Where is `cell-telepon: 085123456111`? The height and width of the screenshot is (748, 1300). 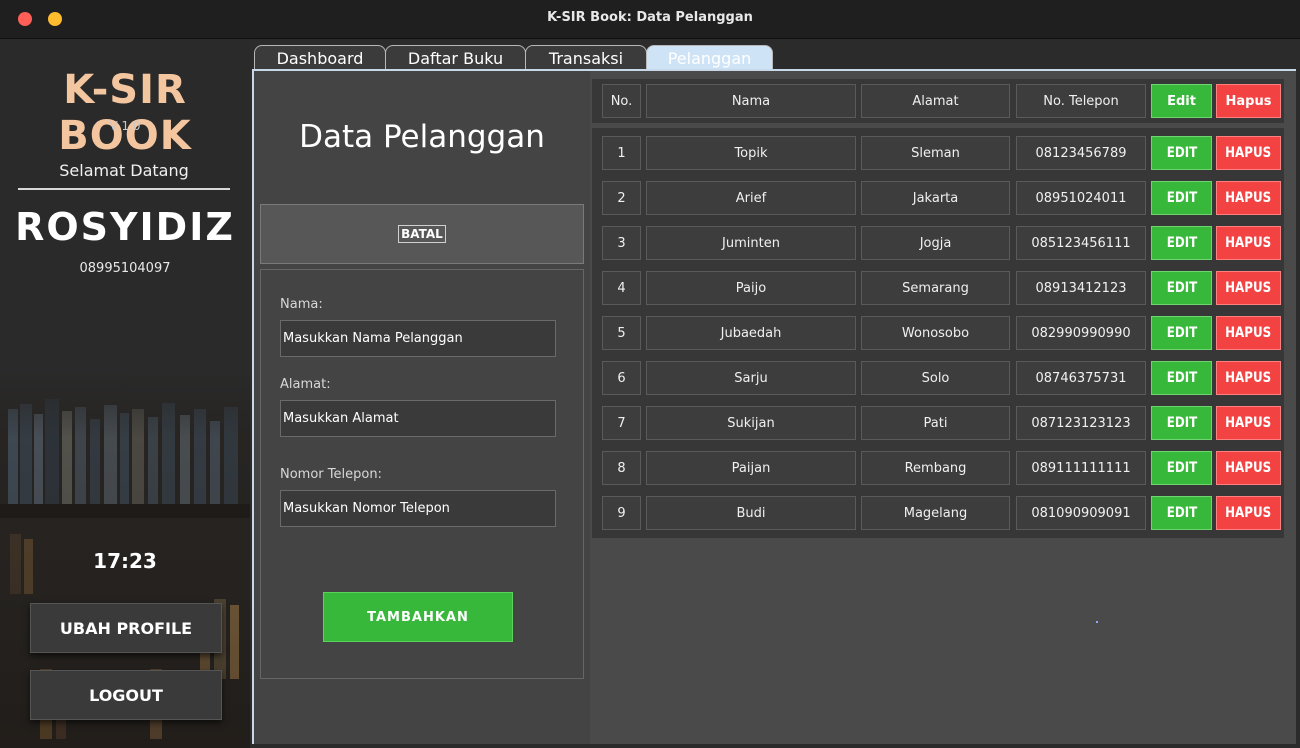
cell-telepon: 085123456111 is located at coordinates (1081, 243).